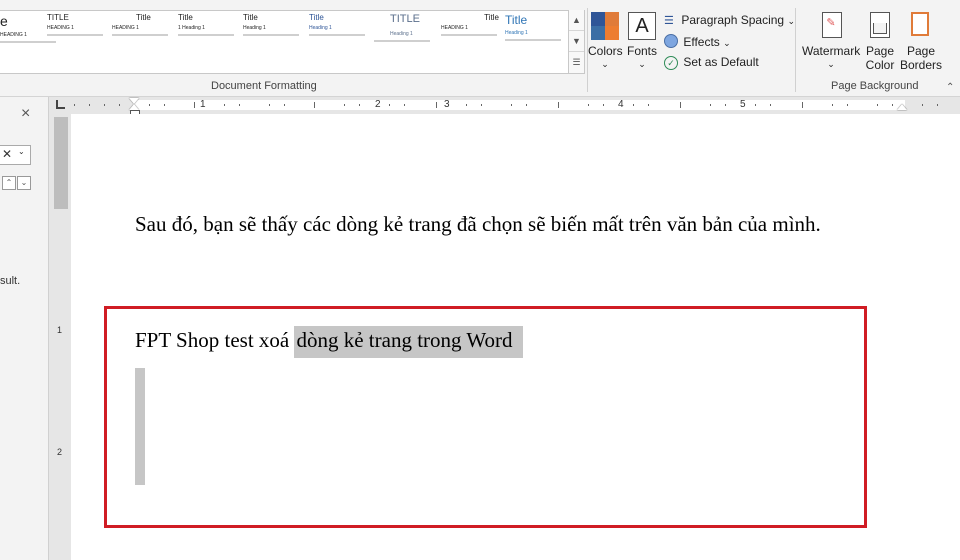 The width and height of the screenshot is (960, 560). Describe the element at coordinates (341, 41) in the screenshot. I see `style-thumb-6: Title Heading 1` at that location.